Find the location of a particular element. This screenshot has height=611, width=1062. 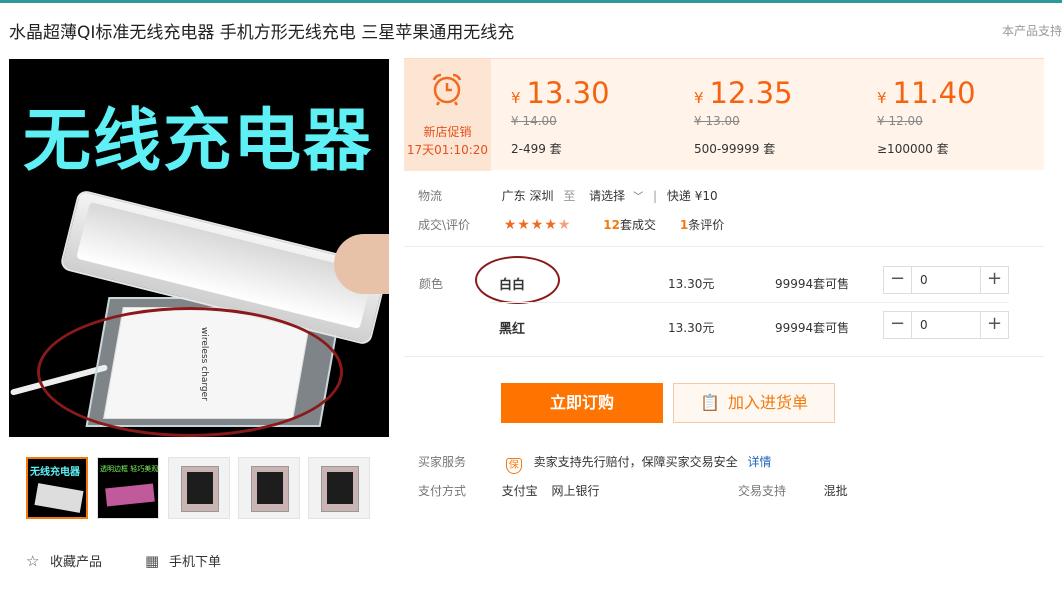

star-rating-icon: ★★★★★ is located at coordinates (537, 225).